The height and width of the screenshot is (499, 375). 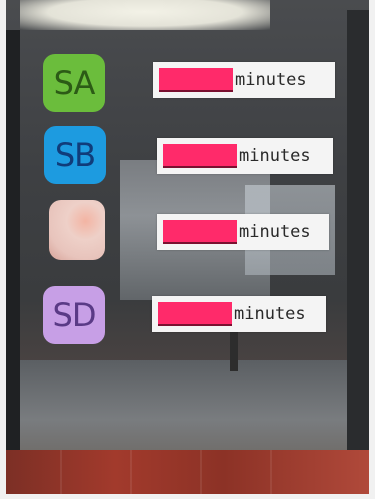 What do you see at coordinates (200, 156) in the screenshot?
I see `minutes-blank-sb` at bounding box center [200, 156].